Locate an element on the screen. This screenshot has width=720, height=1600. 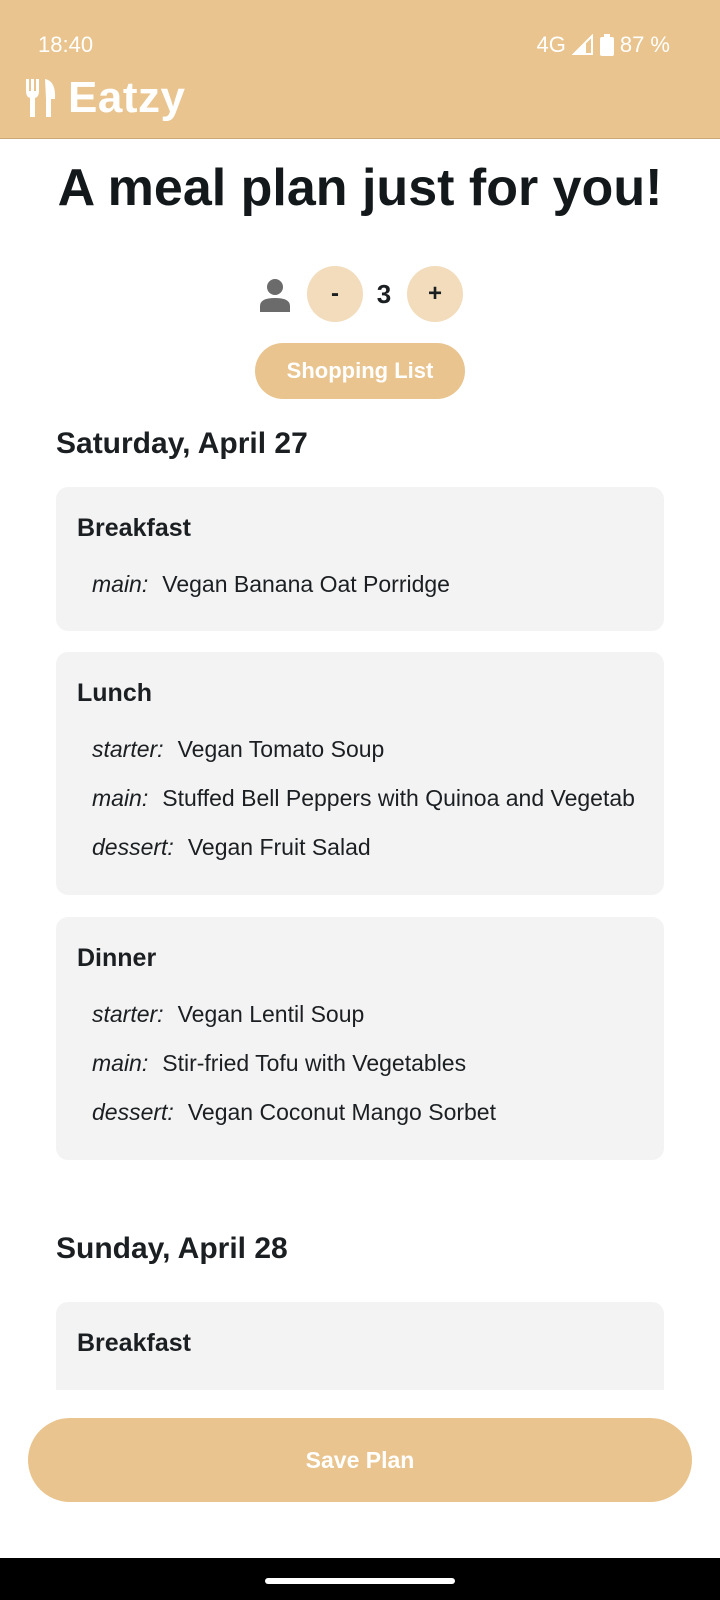
system-nav-bar is located at coordinates (360, 1579).